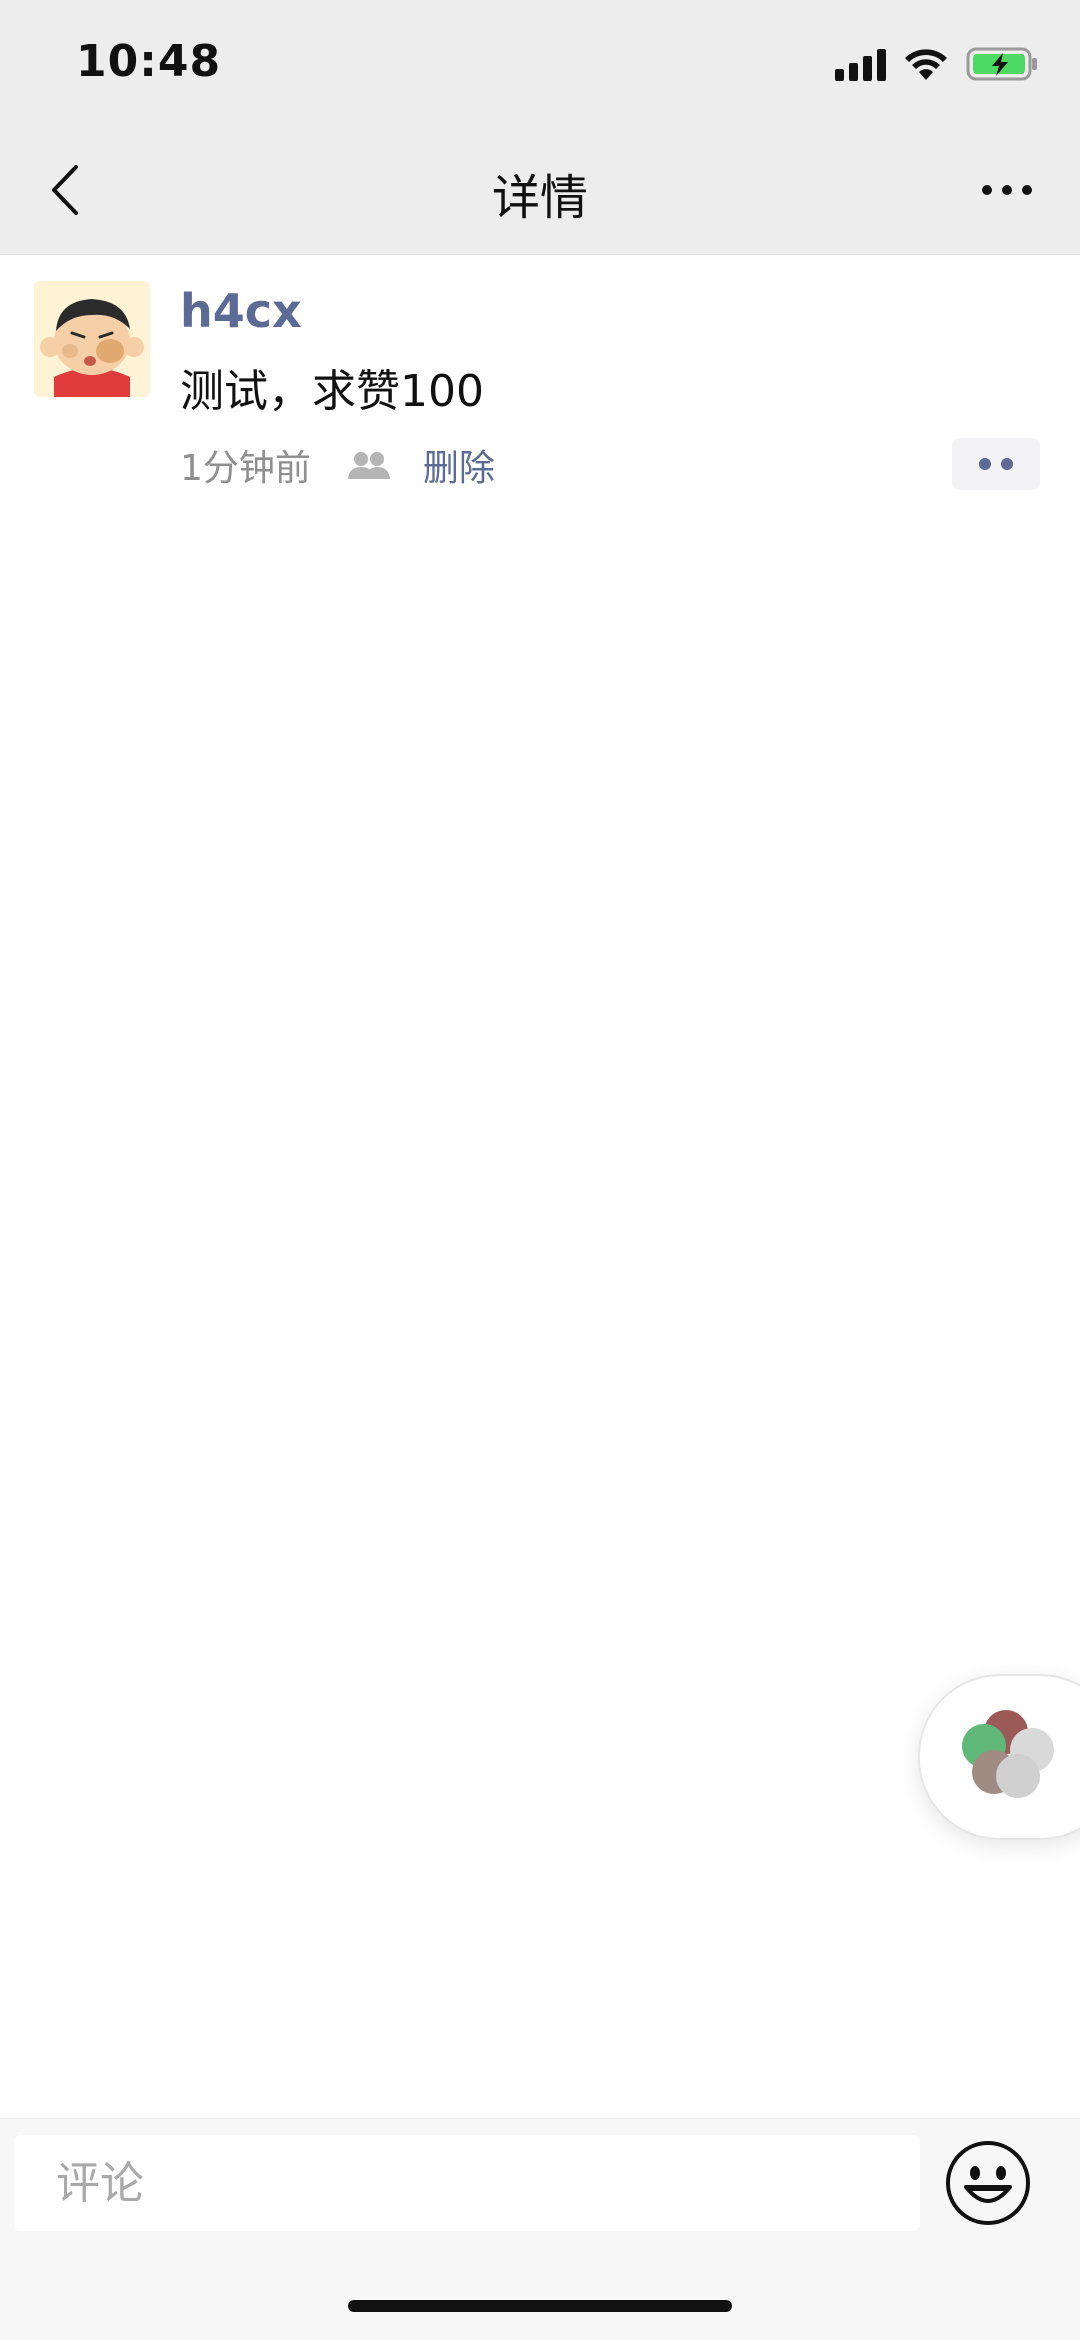 The width and height of the screenshot is (1080, 2340). What do you see at coordinates (332, 391) in the screenshot?
I see `post-text: 测试，求赞100` at bounding box center [332, 391].